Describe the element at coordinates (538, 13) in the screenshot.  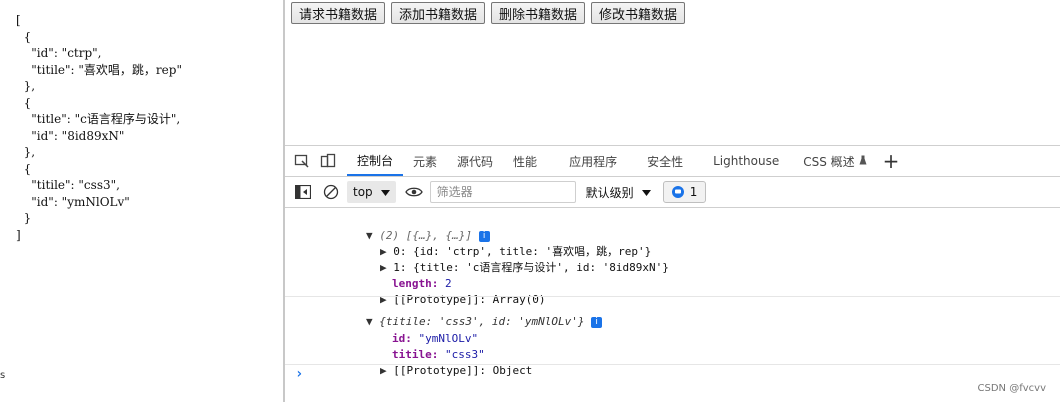
I see `delete-book-button: 删除书籍数据` at that location.